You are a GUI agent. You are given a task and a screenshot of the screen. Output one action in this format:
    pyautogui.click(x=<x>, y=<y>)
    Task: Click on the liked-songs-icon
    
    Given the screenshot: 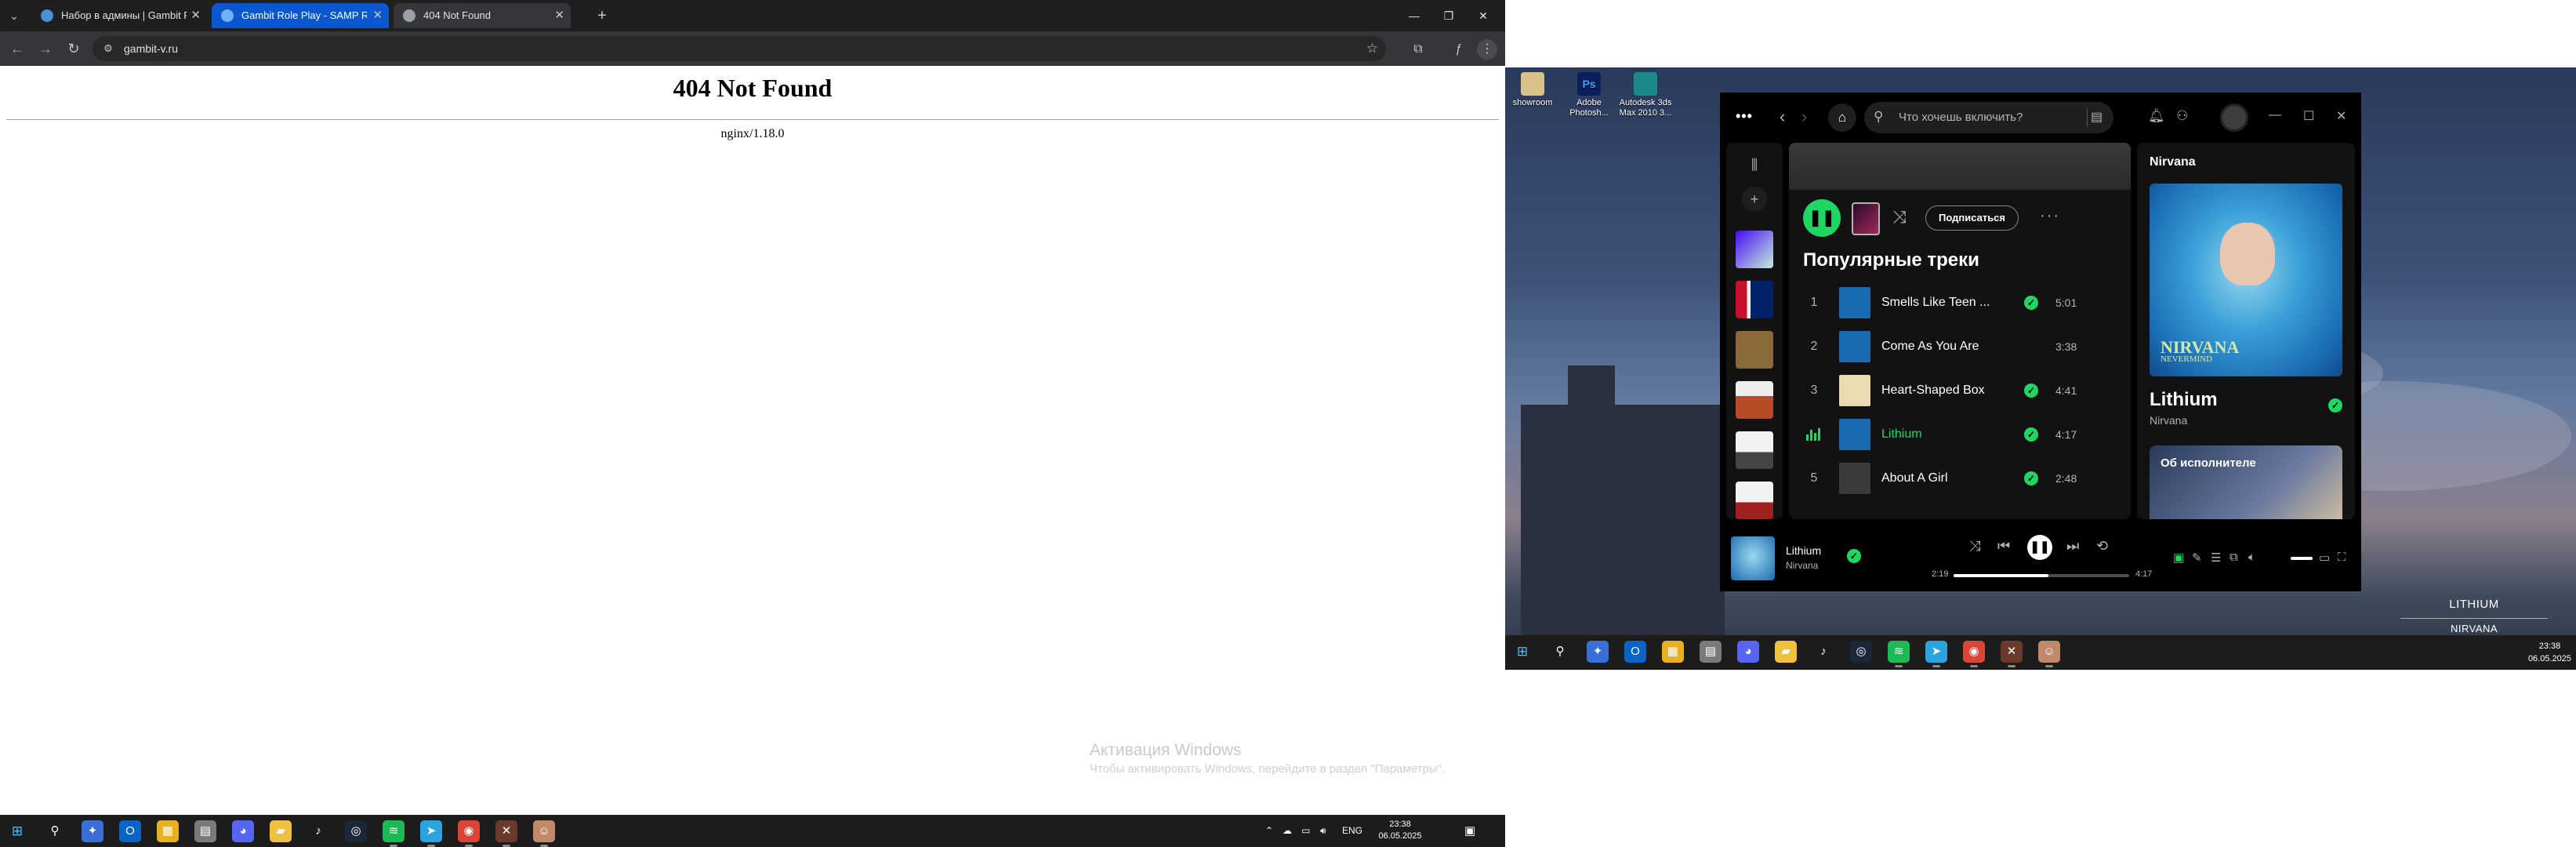 What is the action you would take?
    pyautogui.click(x=1755, y=249)
    